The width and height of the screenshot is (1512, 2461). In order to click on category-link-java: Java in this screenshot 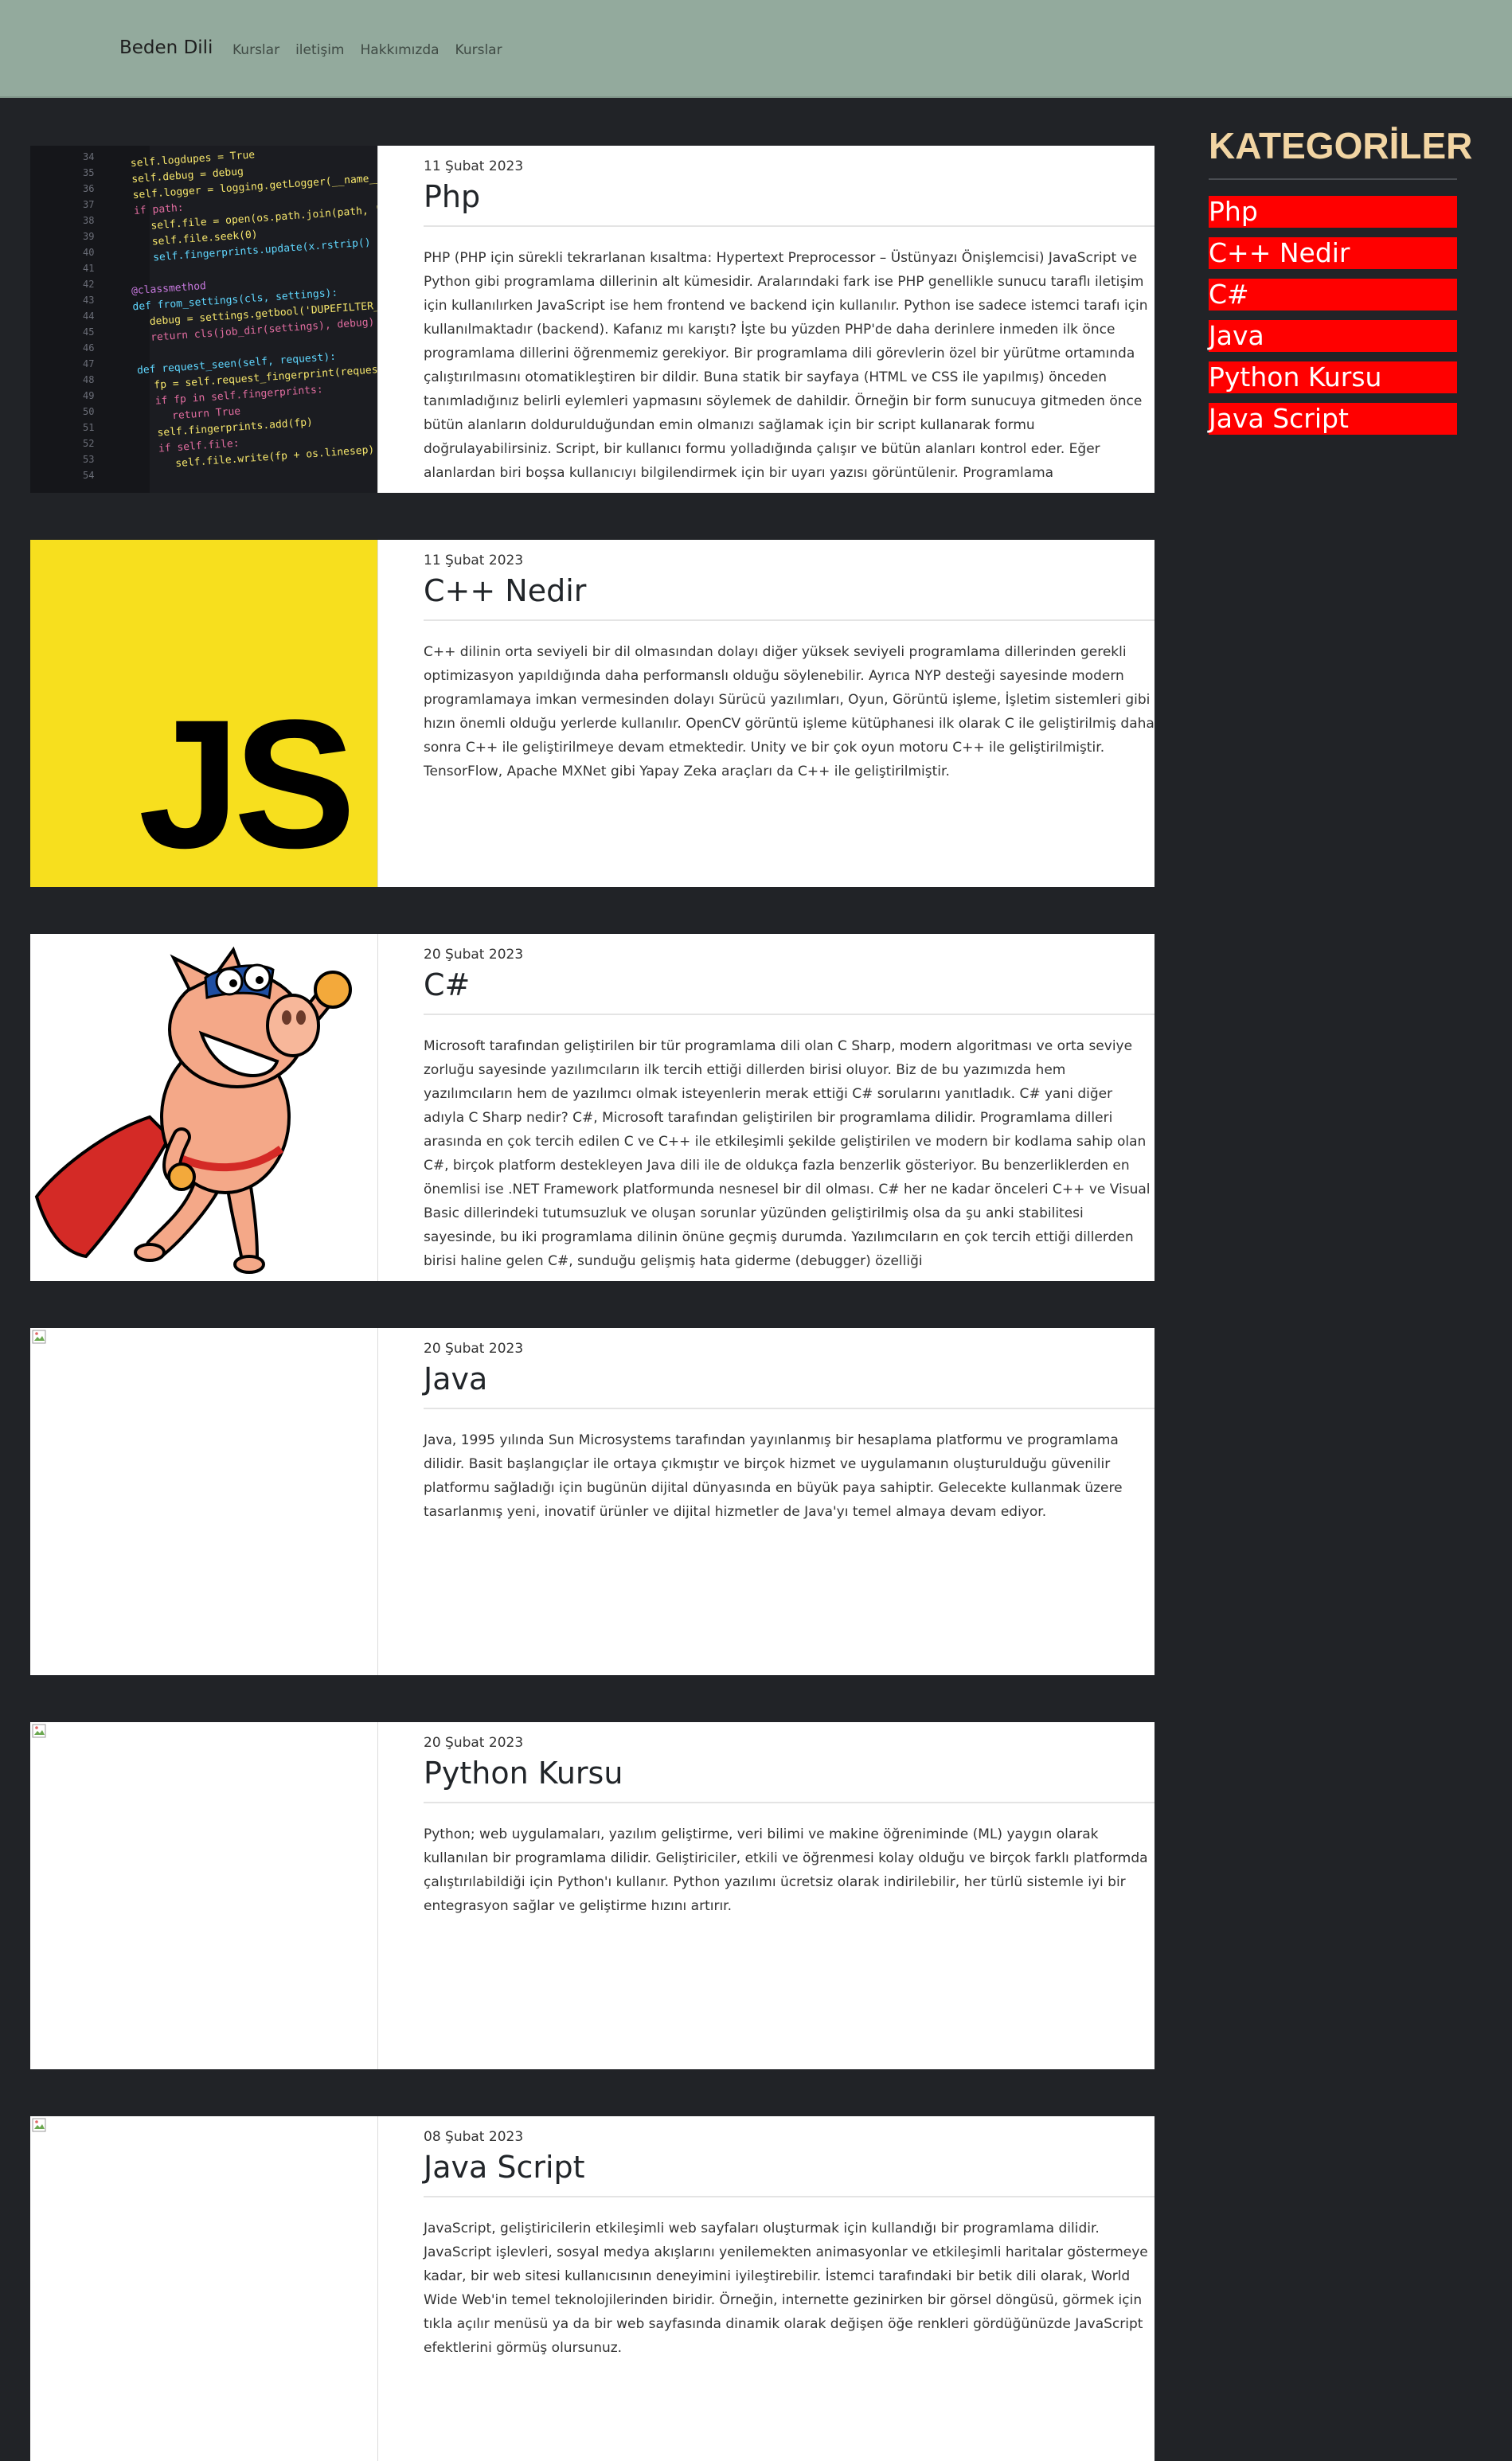, I will do `click(1333, 336)`.